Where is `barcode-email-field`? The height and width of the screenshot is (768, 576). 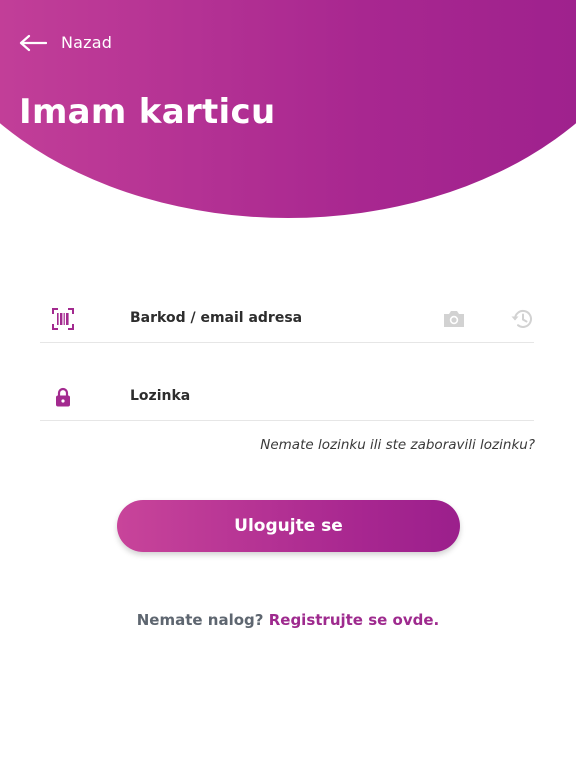 barcode-email-field is located at coordinates (287, 320).